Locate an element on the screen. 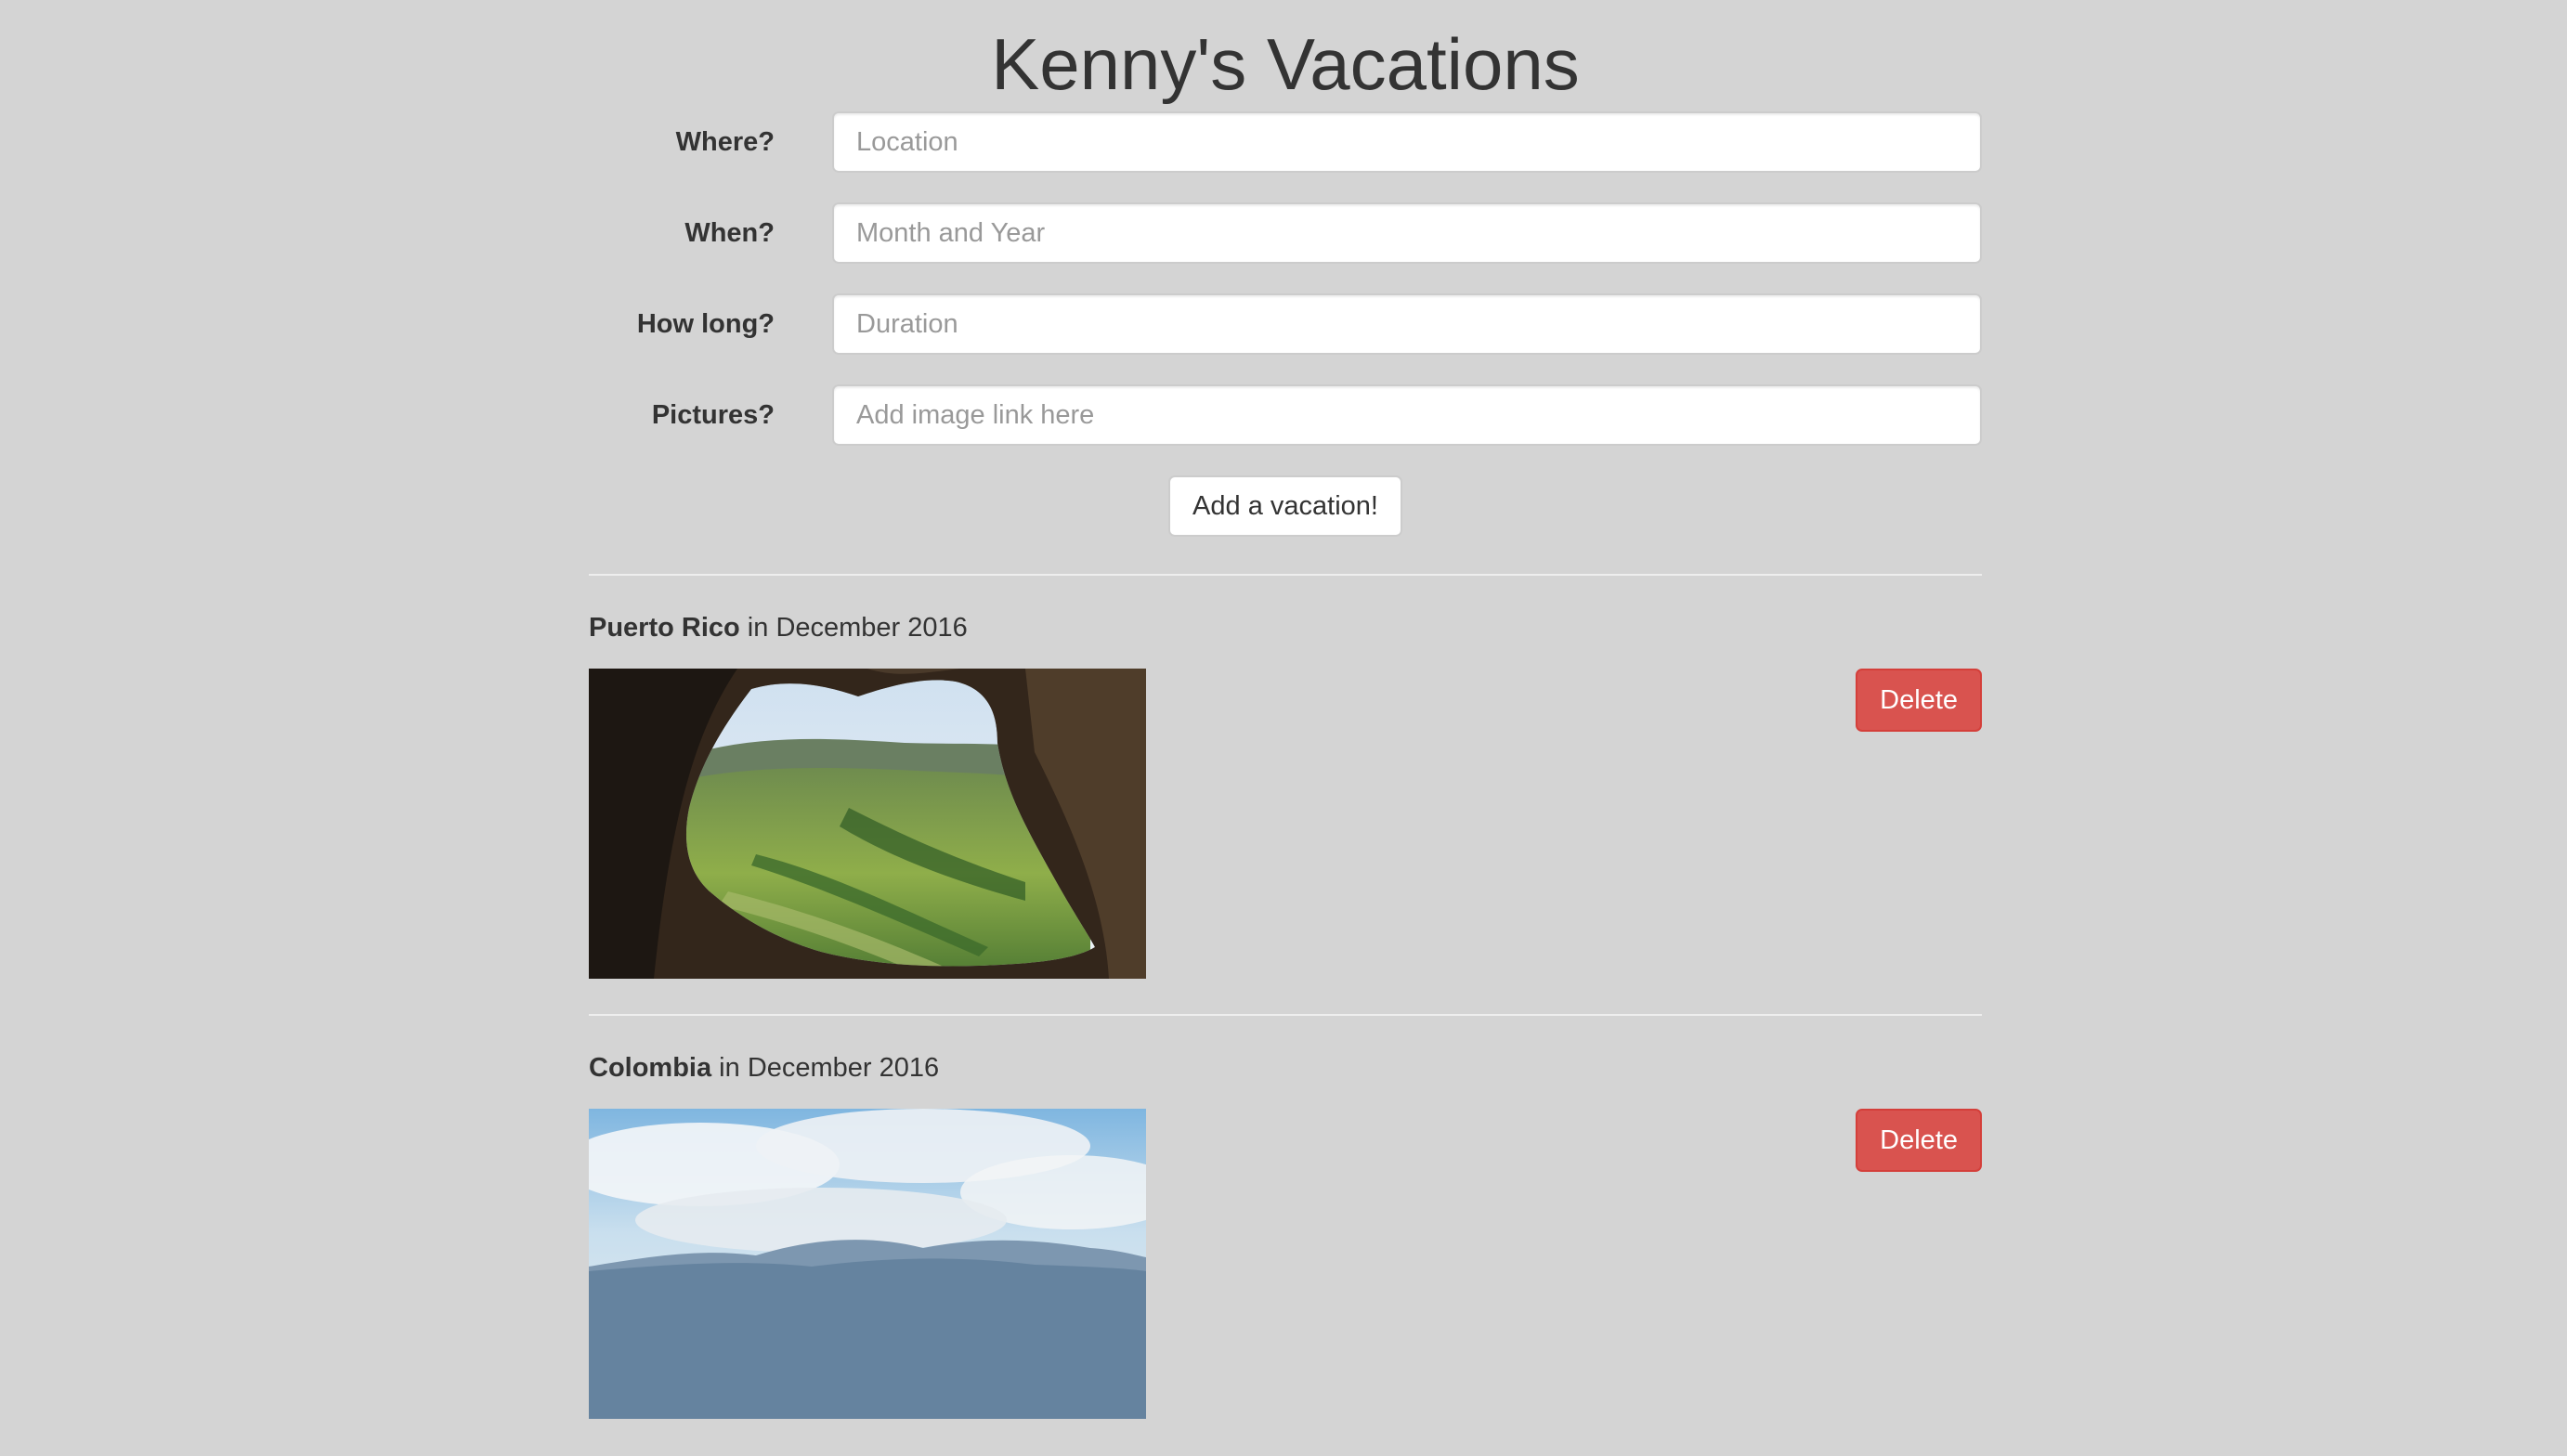 Image resolution: width=2567 pixels, height=1456 pixels. vacation-title: Puerto Rico in December 2016 is located at coordinates (779, 627).